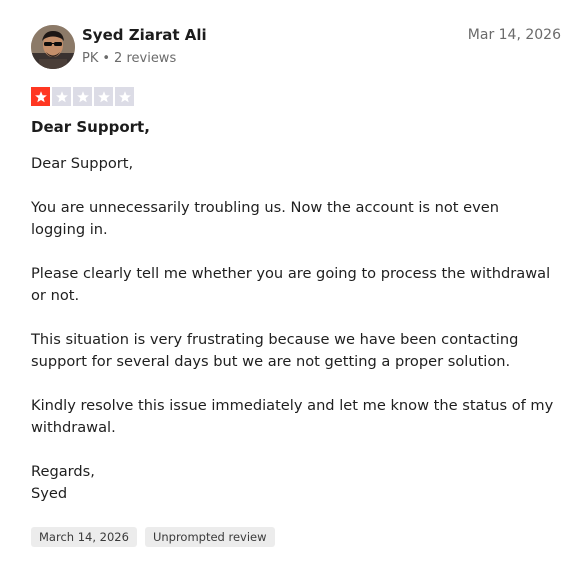 This screenshot has height=562, width=578. Describe the element at coordinates (293, 483) in the screenshot. I see `review-closing: Regards, Syed` at that location.